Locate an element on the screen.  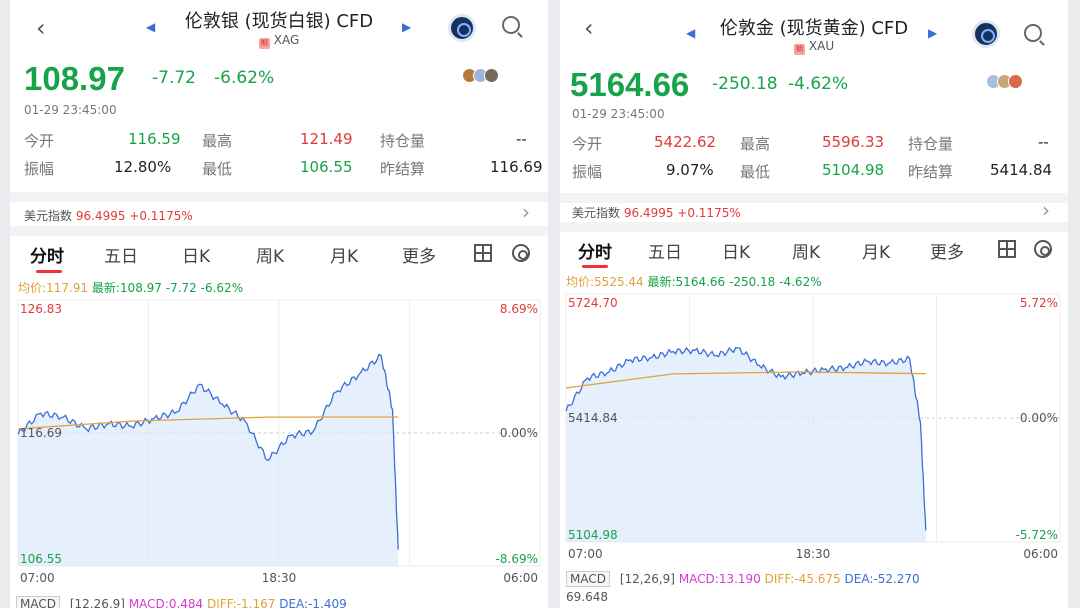
latest-pct-label: -6.62% is located at coordinates (222, 288).